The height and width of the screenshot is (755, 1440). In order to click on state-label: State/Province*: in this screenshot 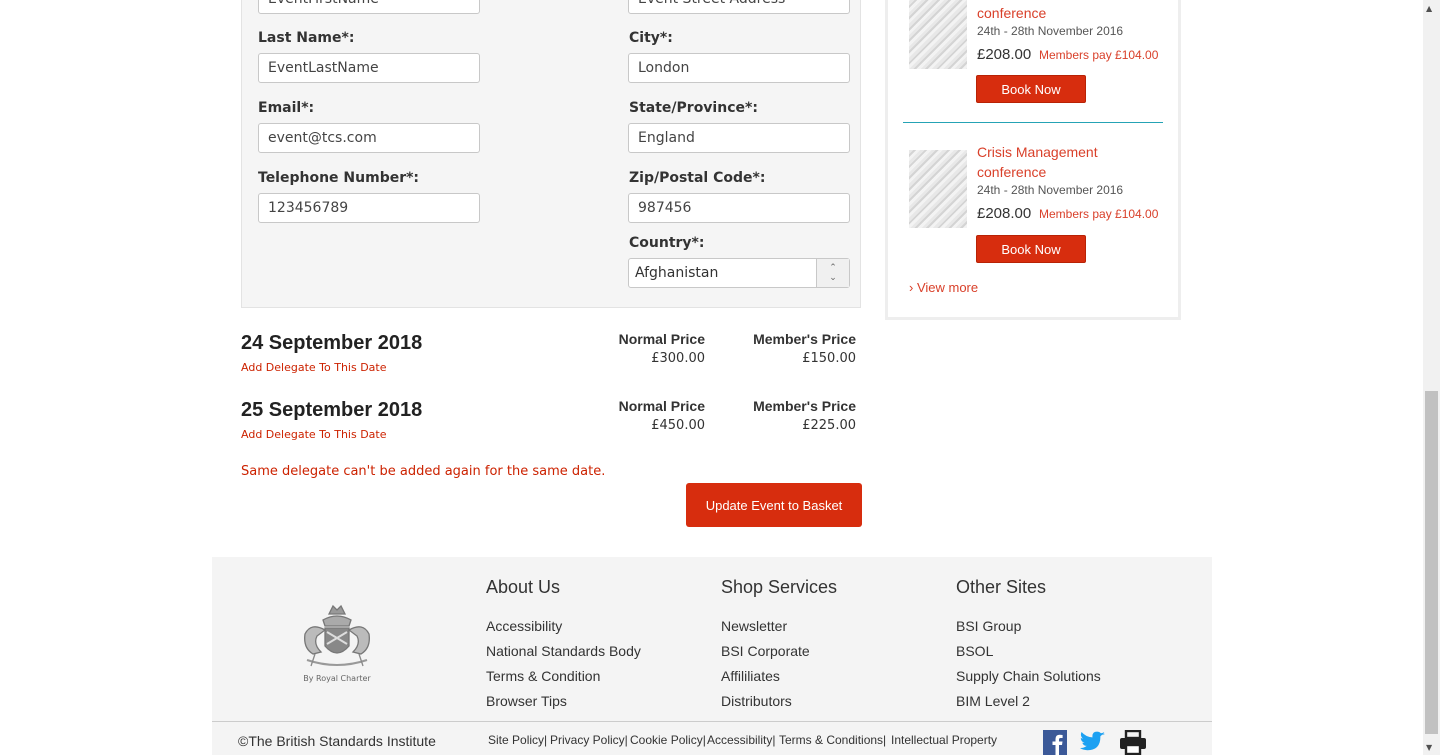, I will do `click(693, 108)`.